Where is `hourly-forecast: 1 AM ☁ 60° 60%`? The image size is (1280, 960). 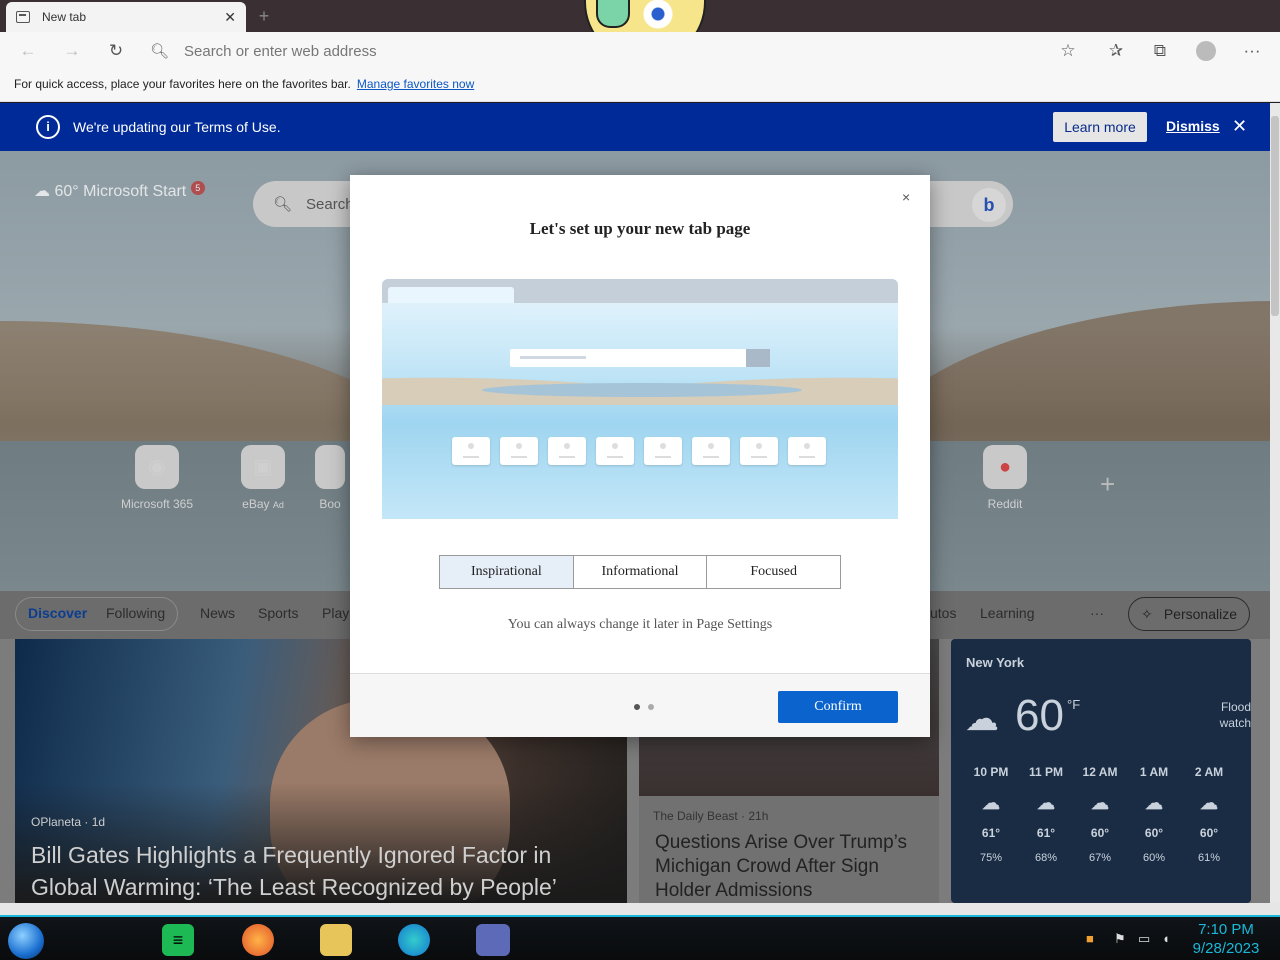
hourly-forecast: 1 AM ☁ 60° 60% is located at coordinates (1154, 814).